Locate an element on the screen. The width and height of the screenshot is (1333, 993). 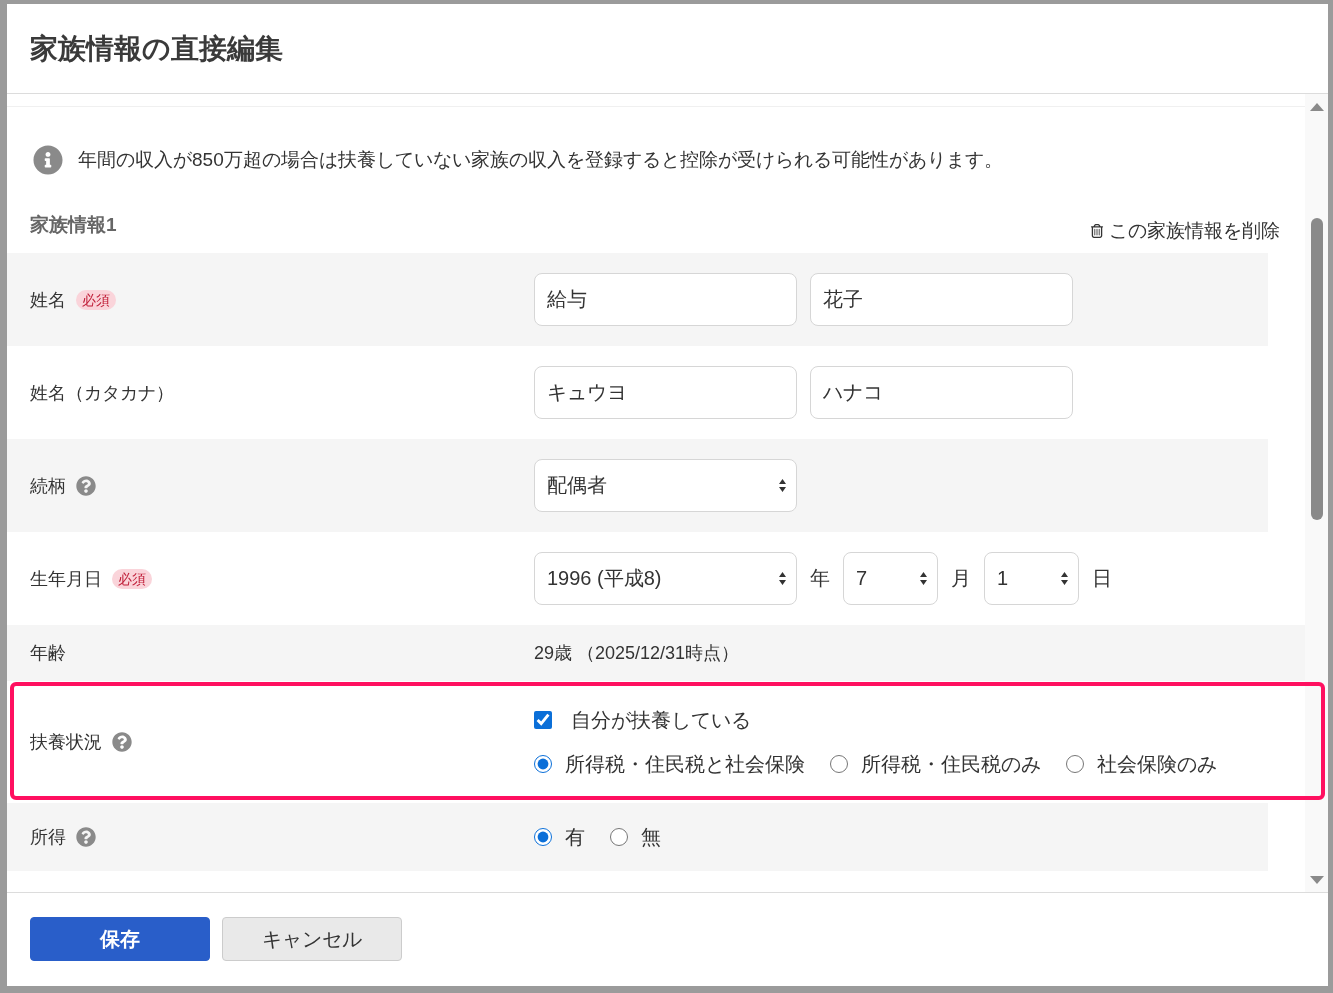
field-label: 生年月日 is located at coordinates (66, 579).